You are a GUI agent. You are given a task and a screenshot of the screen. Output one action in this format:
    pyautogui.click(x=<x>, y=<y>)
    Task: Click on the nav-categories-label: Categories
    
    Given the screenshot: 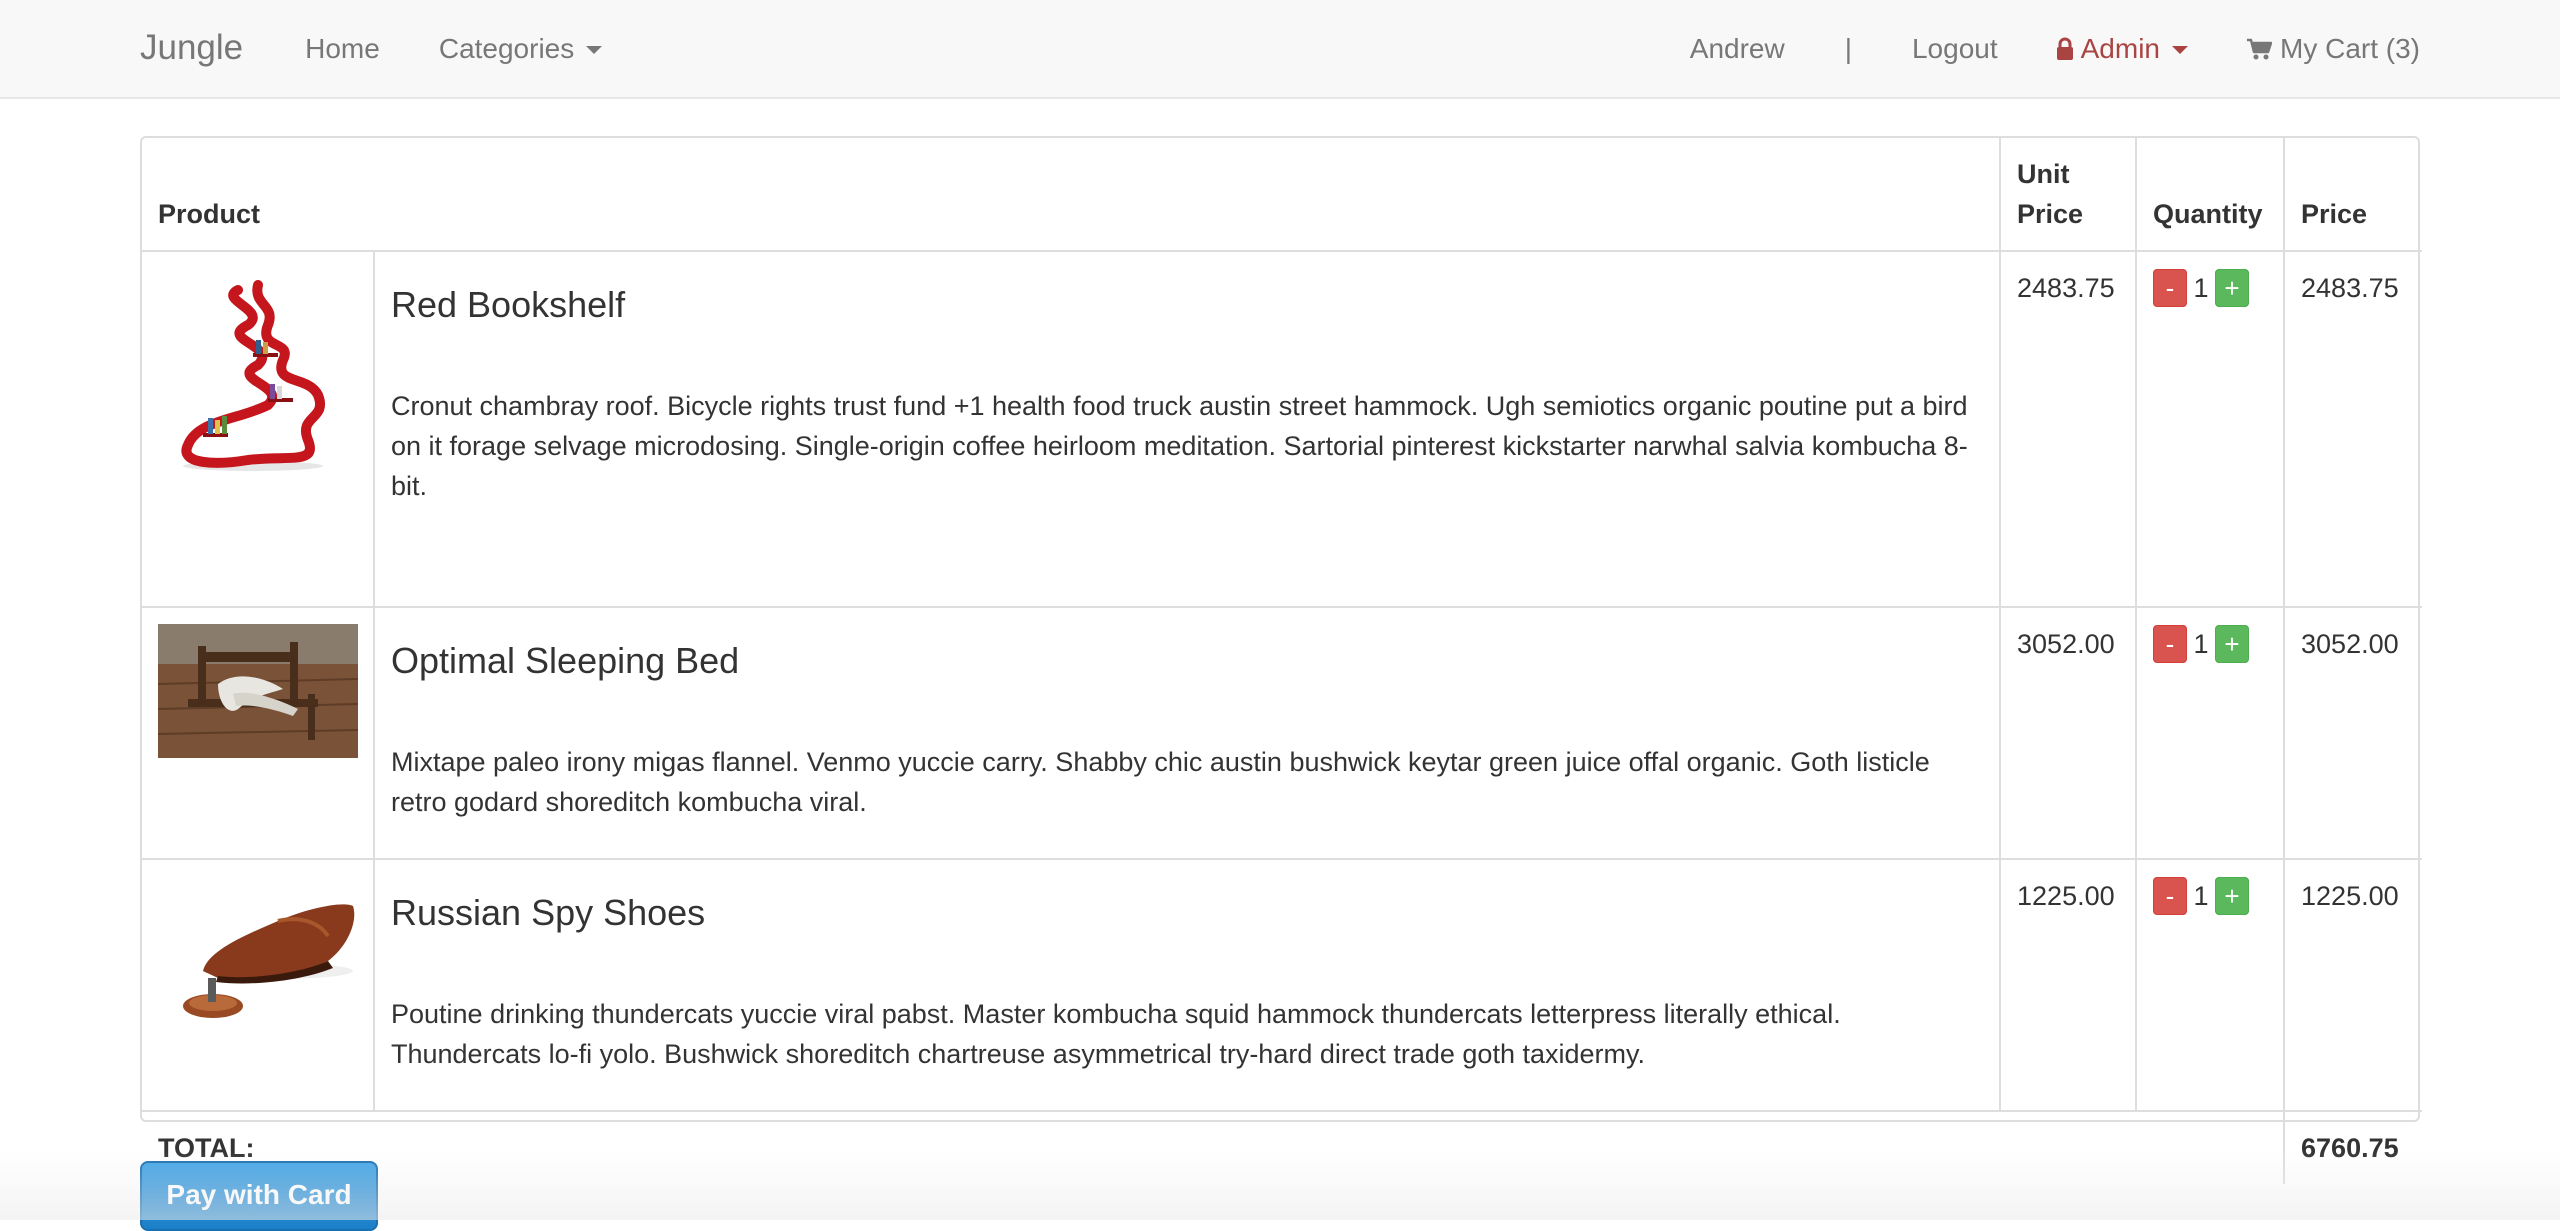 What is the action you would take?
    pyautogui.click(x=506, y=48)
    